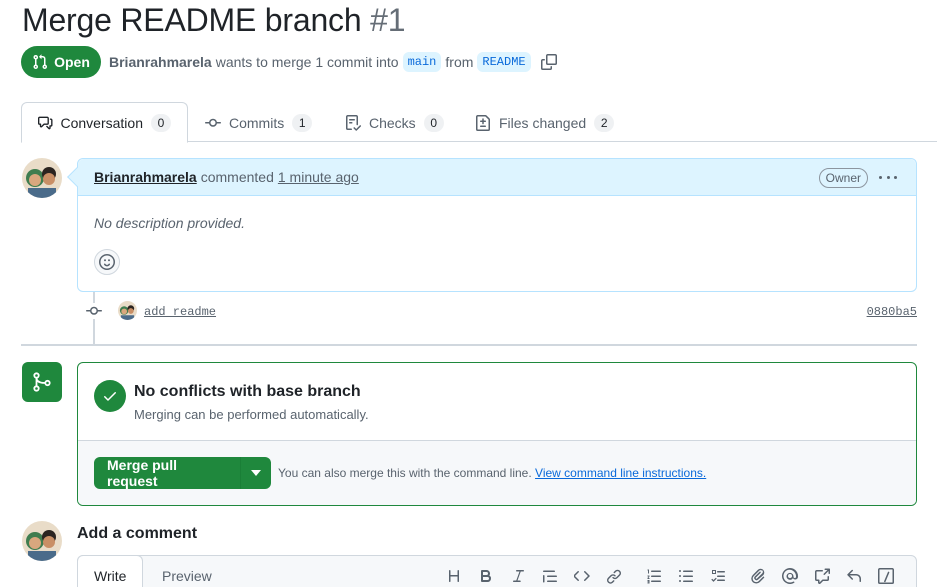 Image resolution: width=937 pixels, height=587 pixels. Describe the element at coordinates (620, 473) in the screenshot. I see `command-line-instructions-link: View command line instructions.` at that location.